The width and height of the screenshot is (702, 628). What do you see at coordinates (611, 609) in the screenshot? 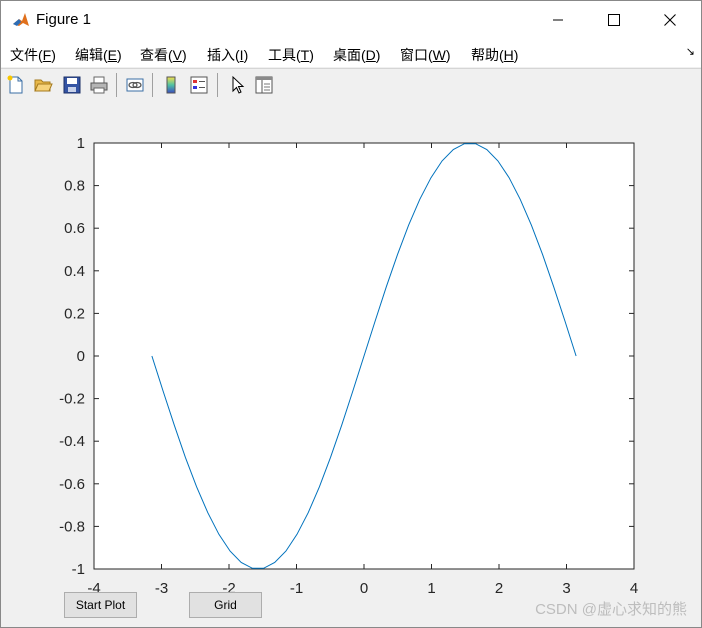
I see `watermark: CSDN @虚心求知的熊` at bounding box center [611, 609].